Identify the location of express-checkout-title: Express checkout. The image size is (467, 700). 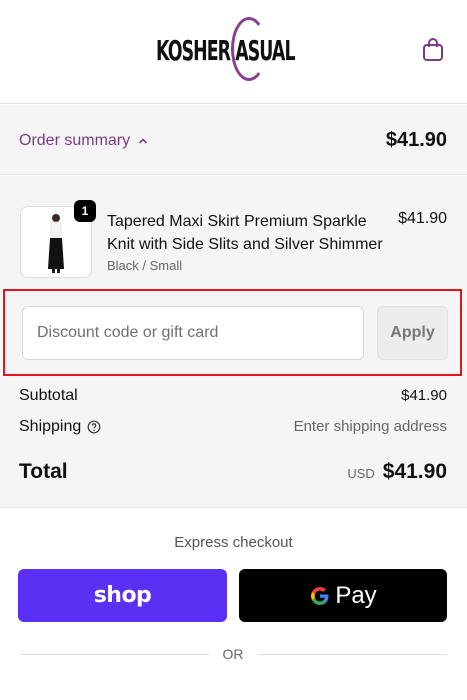
(233, 542).